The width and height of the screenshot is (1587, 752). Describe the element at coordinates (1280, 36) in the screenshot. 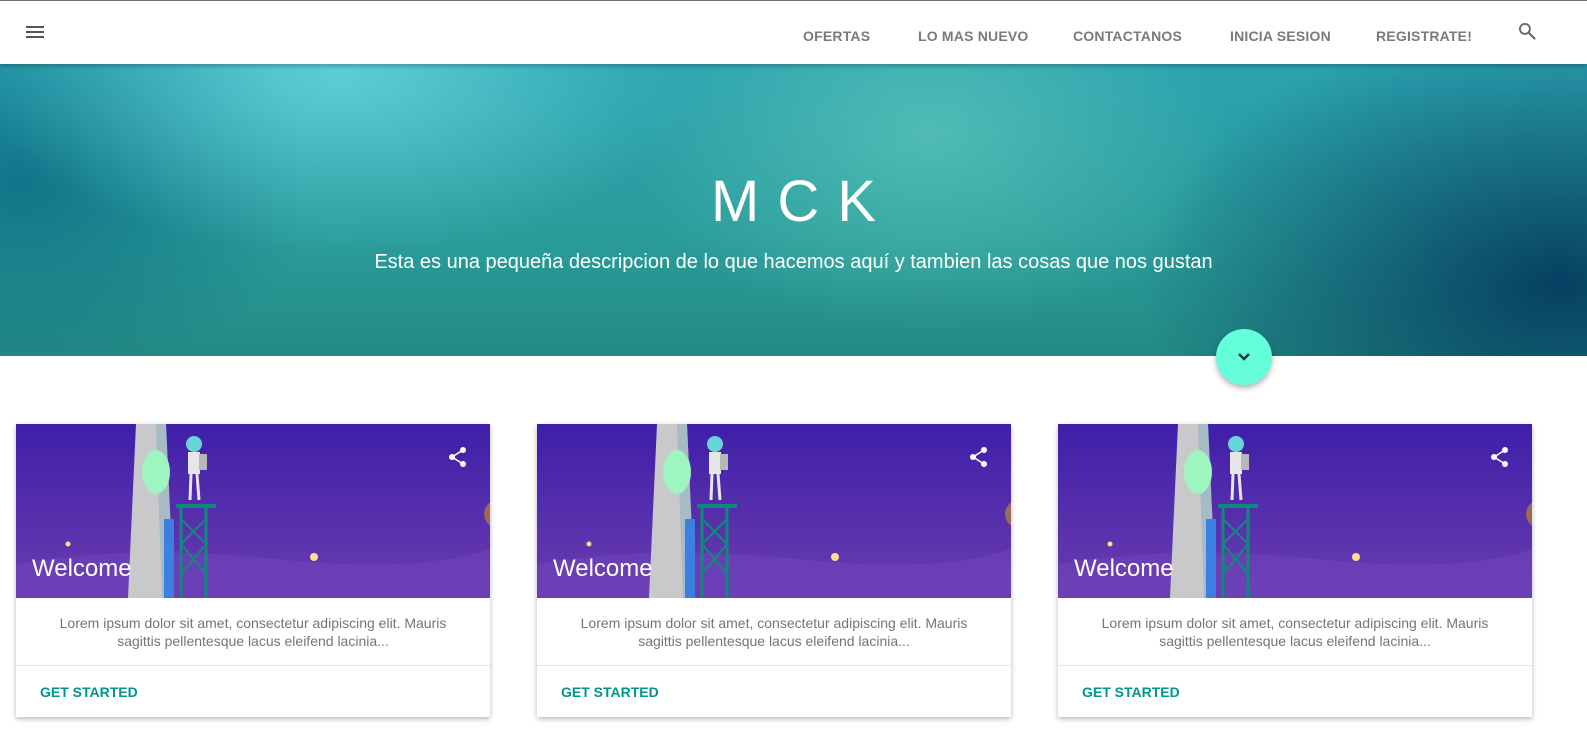

I see `nav-link-inicia-sesion: INICIA SESION` at that location.